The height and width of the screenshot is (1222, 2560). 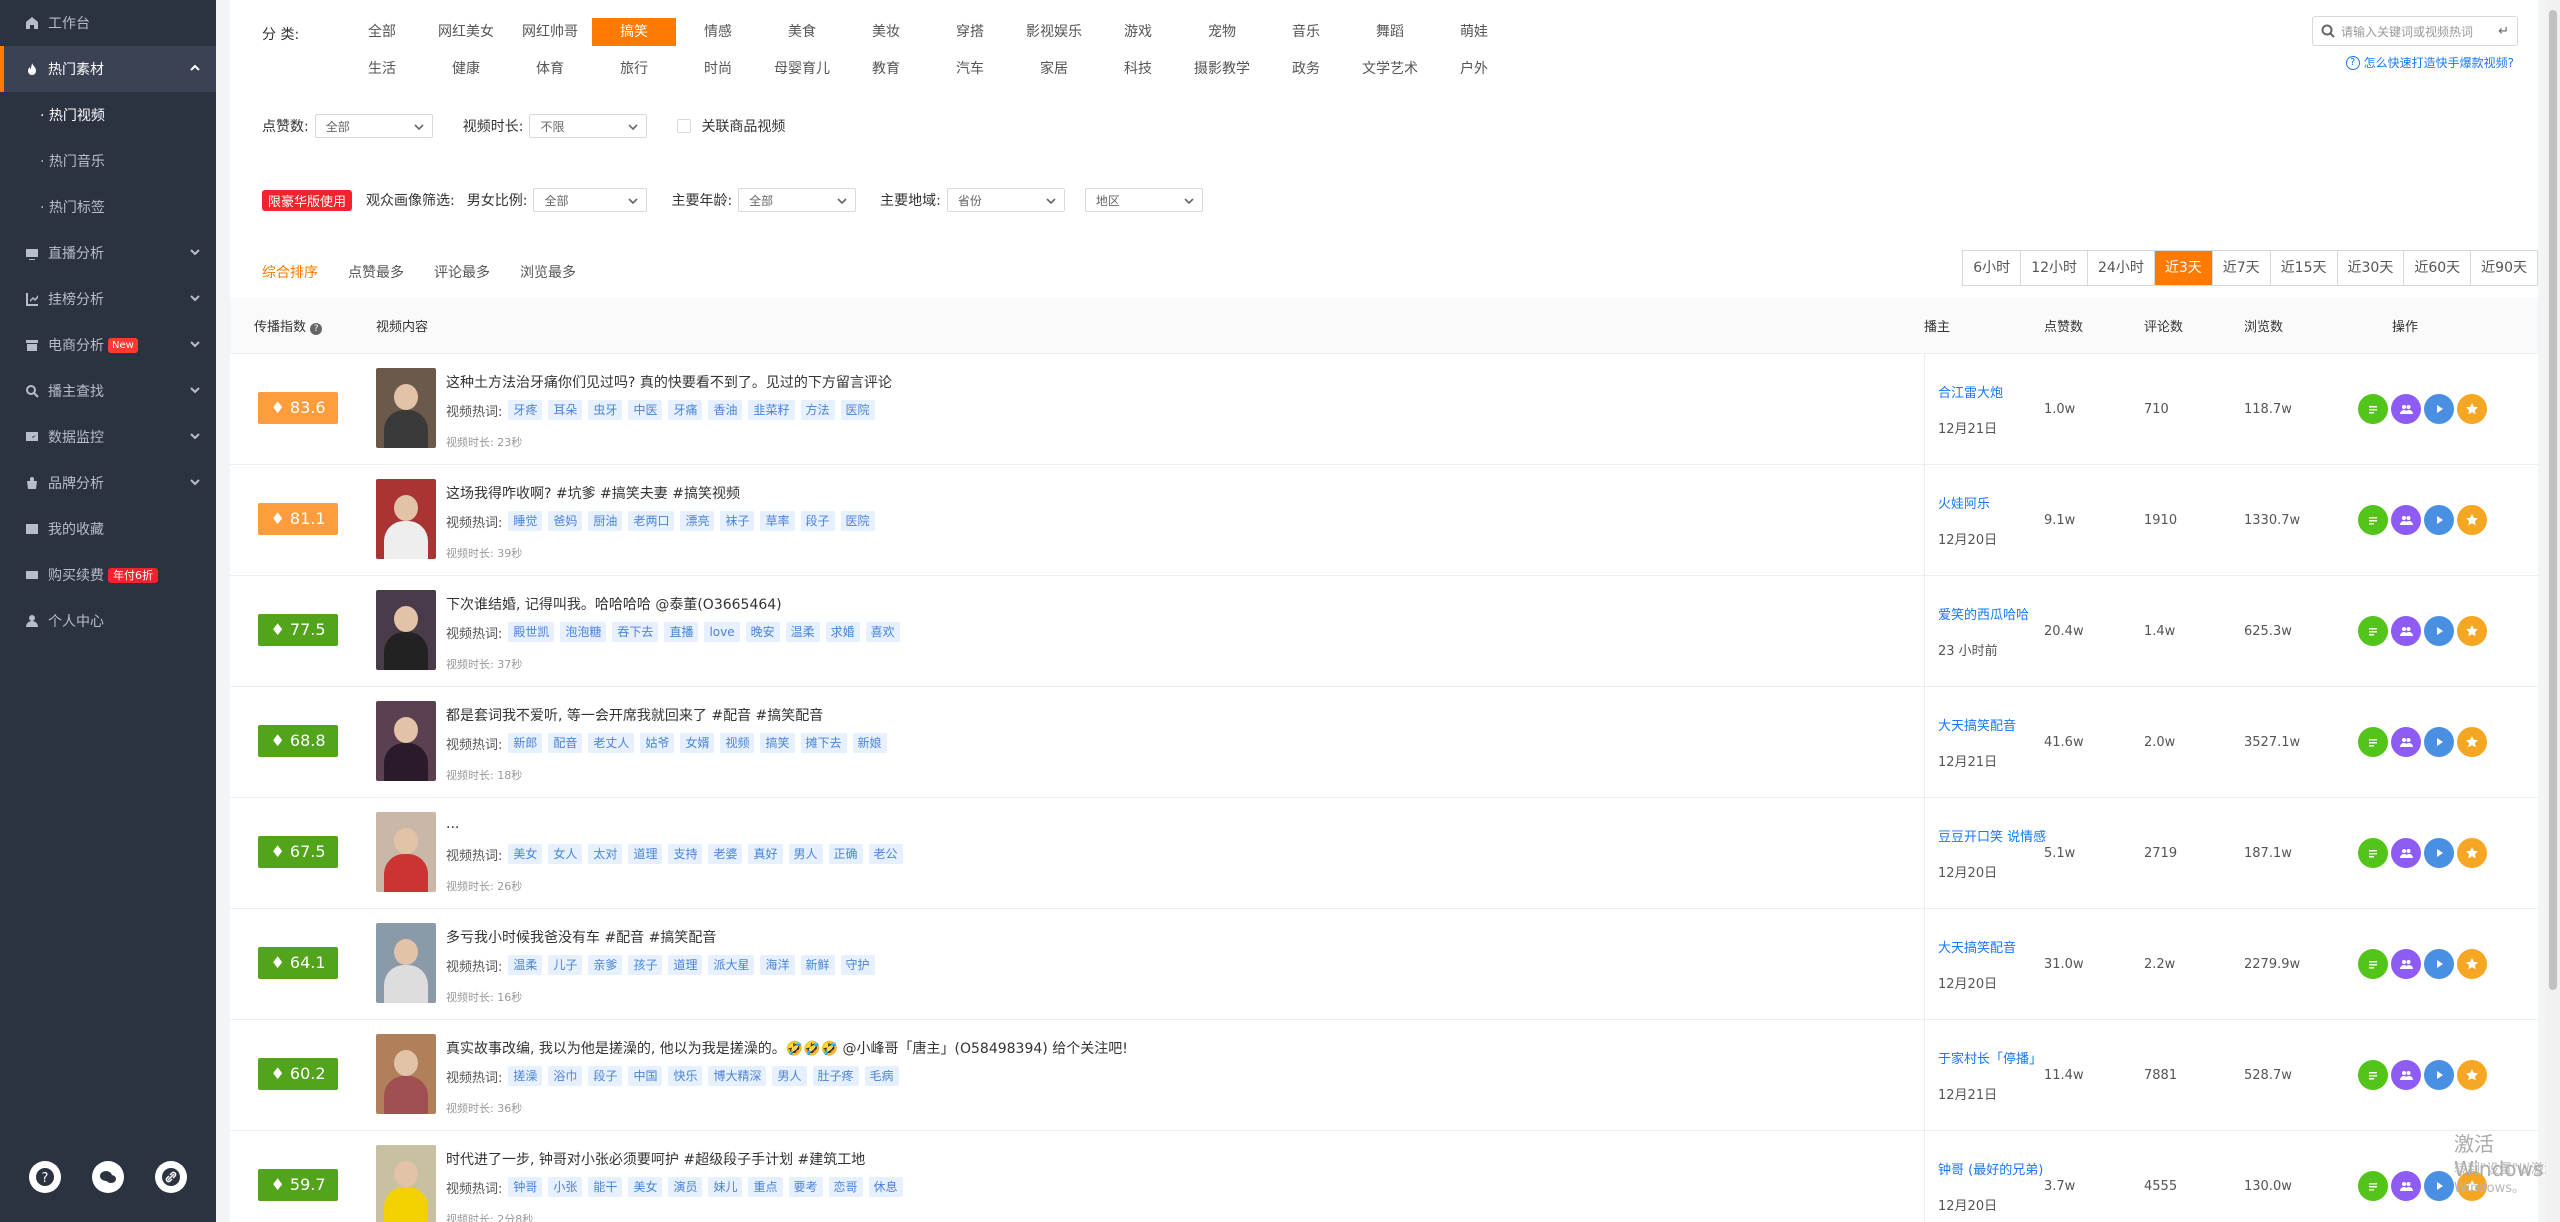 I want to click on hot-tag: 恋哥, so click(x=845, y=1187).